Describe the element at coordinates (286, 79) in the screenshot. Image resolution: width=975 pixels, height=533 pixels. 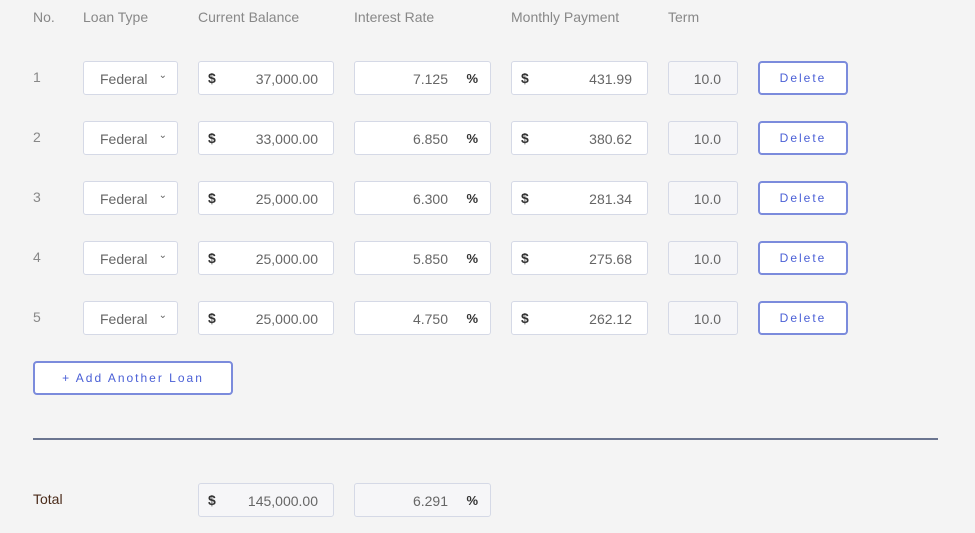
I see `balance-value: 37,000.00` at that location.